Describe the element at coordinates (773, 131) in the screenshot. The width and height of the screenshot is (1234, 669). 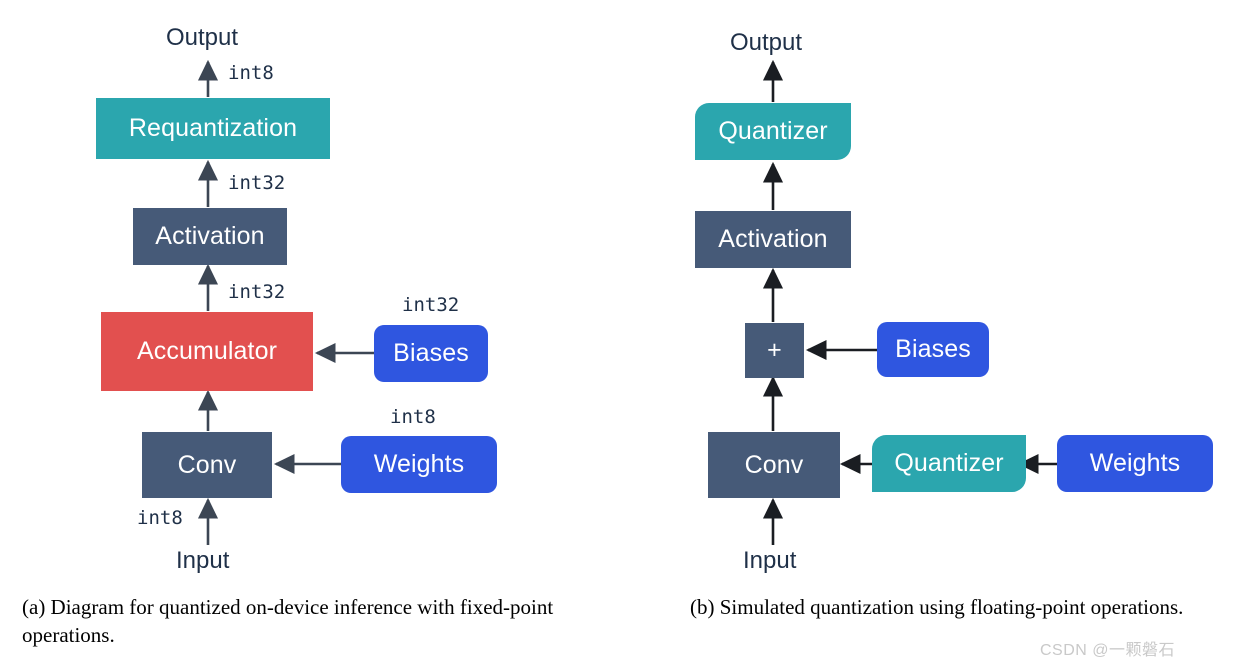
I see `node-quantizer-activation: Quantizer` at that location.